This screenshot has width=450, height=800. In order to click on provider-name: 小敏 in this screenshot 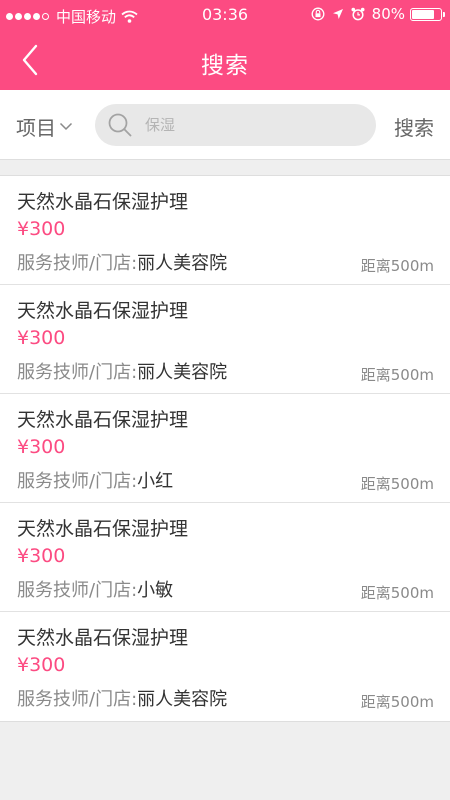, I will do `click(155, 590)`.